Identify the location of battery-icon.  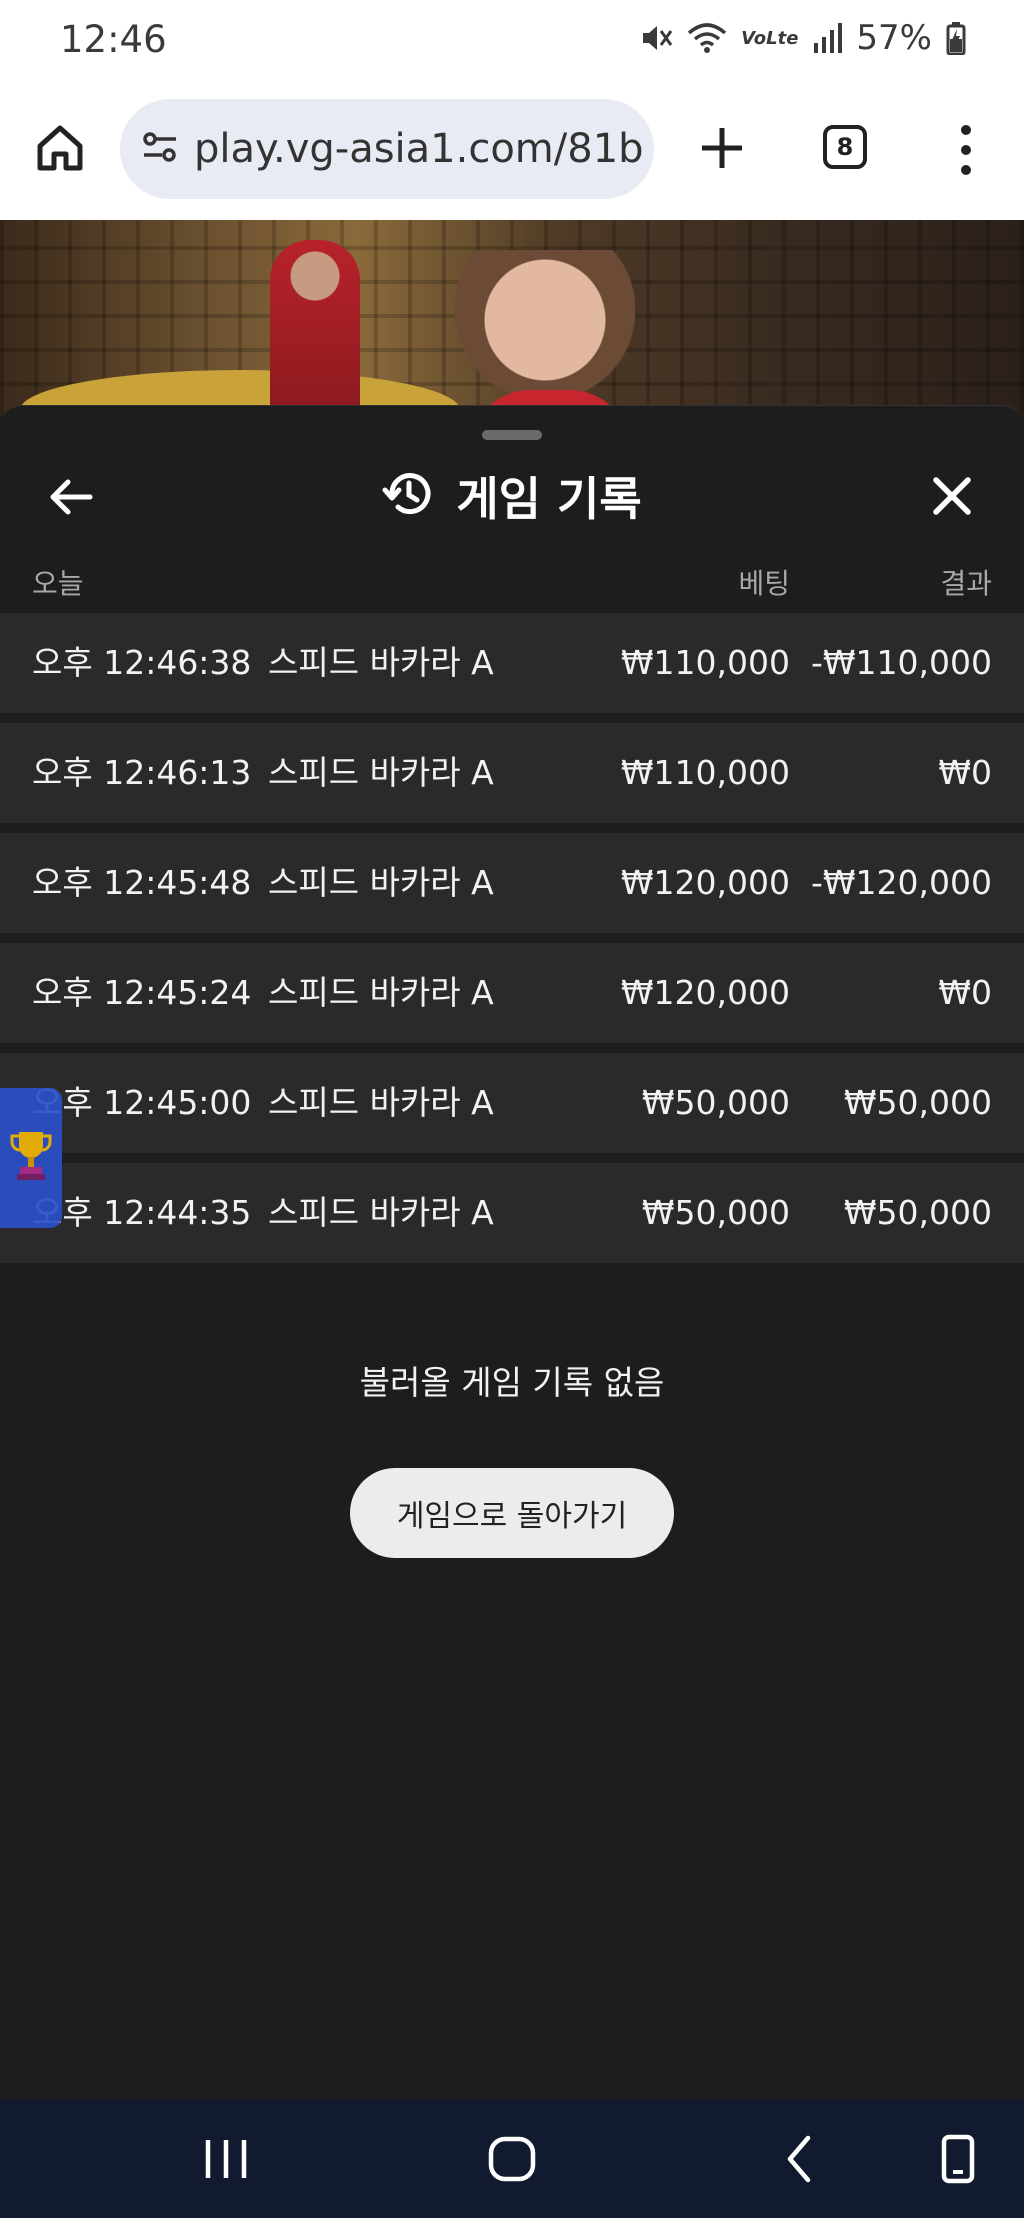
(956, 38).